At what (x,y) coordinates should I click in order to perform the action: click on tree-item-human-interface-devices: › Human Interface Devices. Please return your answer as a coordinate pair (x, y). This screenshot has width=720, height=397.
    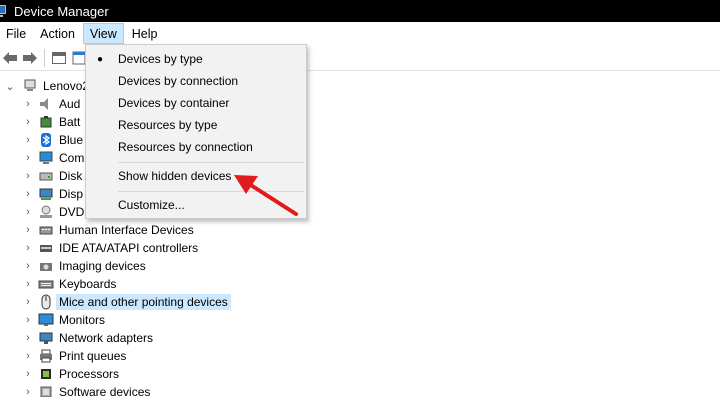
    Looking at the image, I should click on (108, 230).